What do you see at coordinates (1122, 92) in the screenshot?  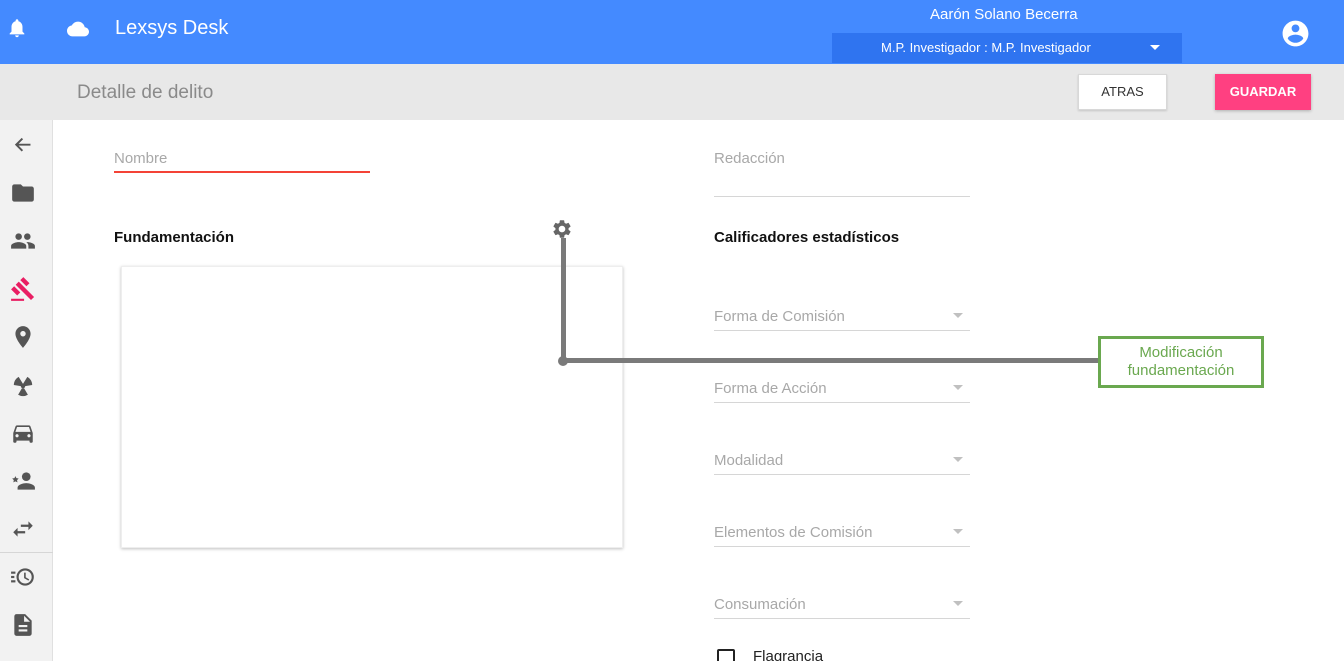 I see `back-button: ATRAS` at bounding box center [1122, 92].